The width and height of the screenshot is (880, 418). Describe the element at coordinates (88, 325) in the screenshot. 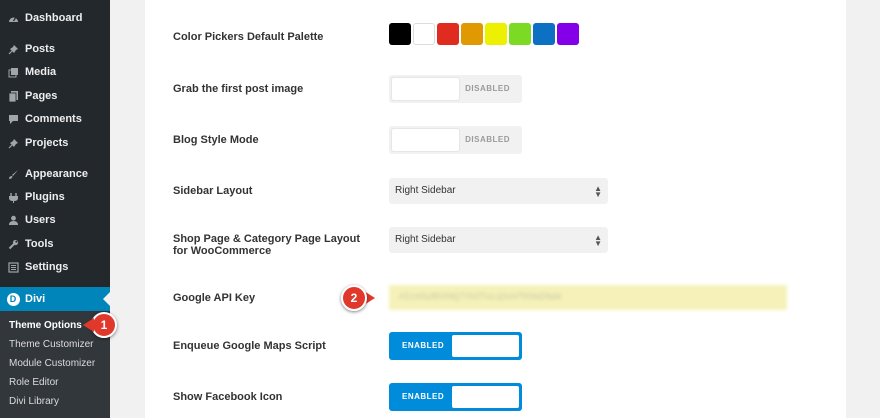

I see `callout-pointer` at that location.